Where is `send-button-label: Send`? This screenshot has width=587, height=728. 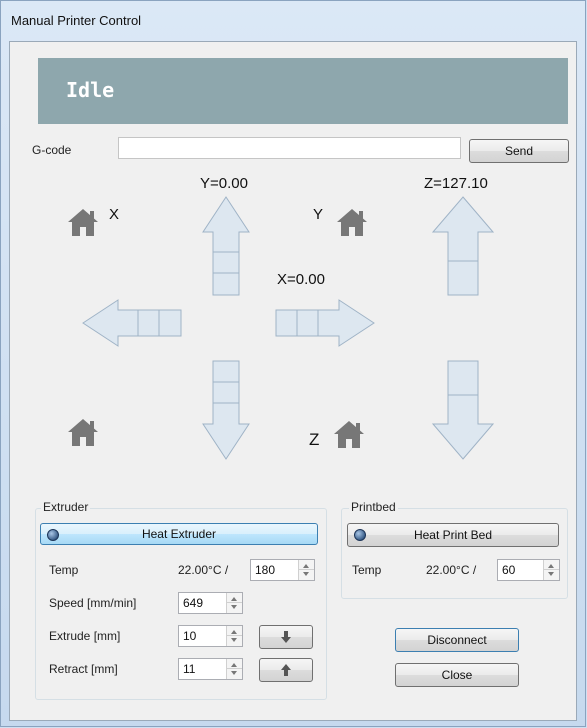 send-button-label: Send is located at coordinates (519, 151).